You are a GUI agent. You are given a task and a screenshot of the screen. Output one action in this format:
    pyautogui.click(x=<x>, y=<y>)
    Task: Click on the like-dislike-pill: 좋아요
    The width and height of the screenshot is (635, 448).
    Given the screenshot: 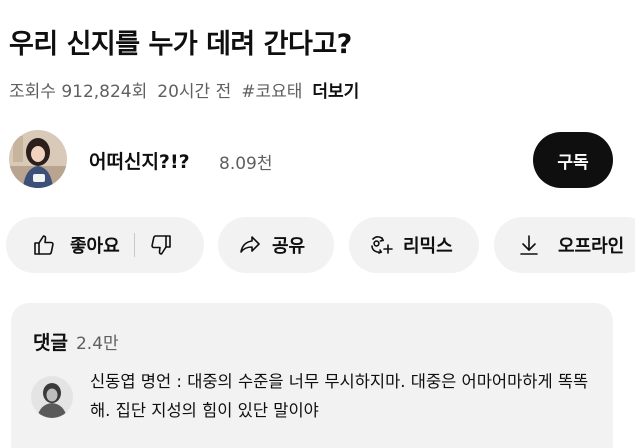 What is the action you would take?
    pyautogui.click(x=105, y=245)
    